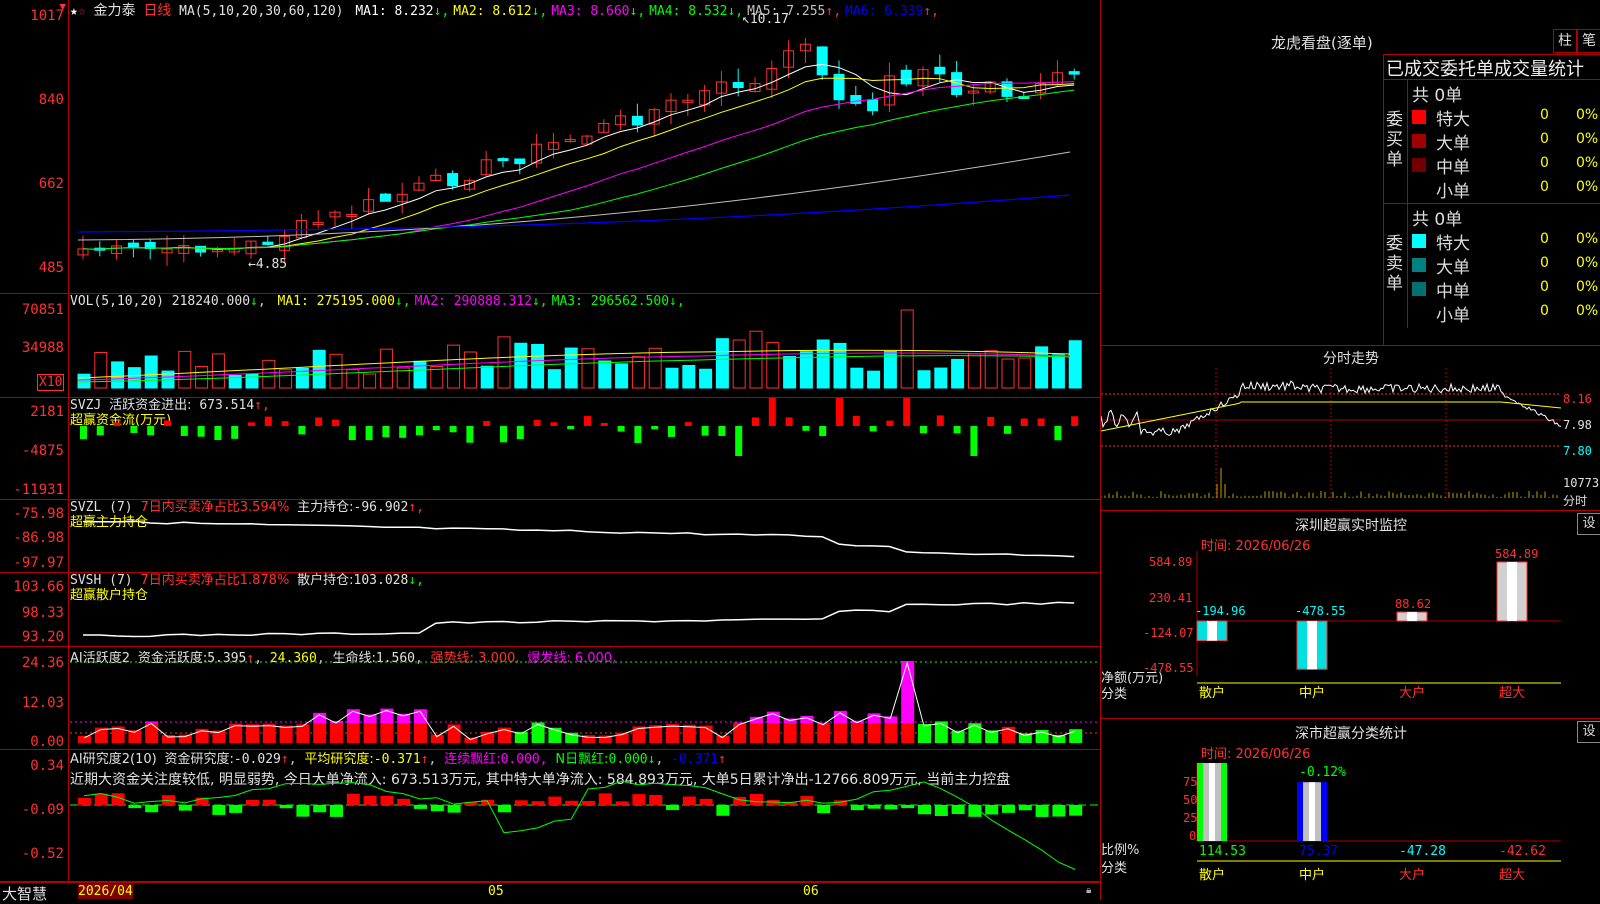 This screenshot has width=1600, height=904. I want to click on sell-label: 小单, so click(1453, 313).